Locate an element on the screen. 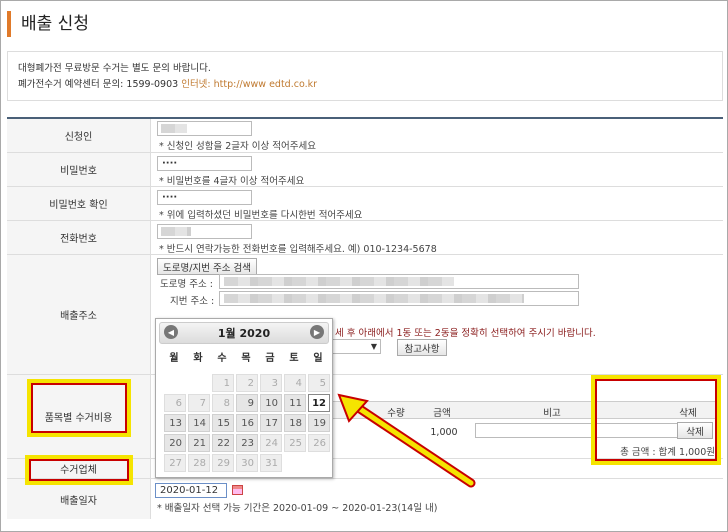 This screenshot has width=728, height=532. calendar-day: 28 is located at coordinates (199, 463).